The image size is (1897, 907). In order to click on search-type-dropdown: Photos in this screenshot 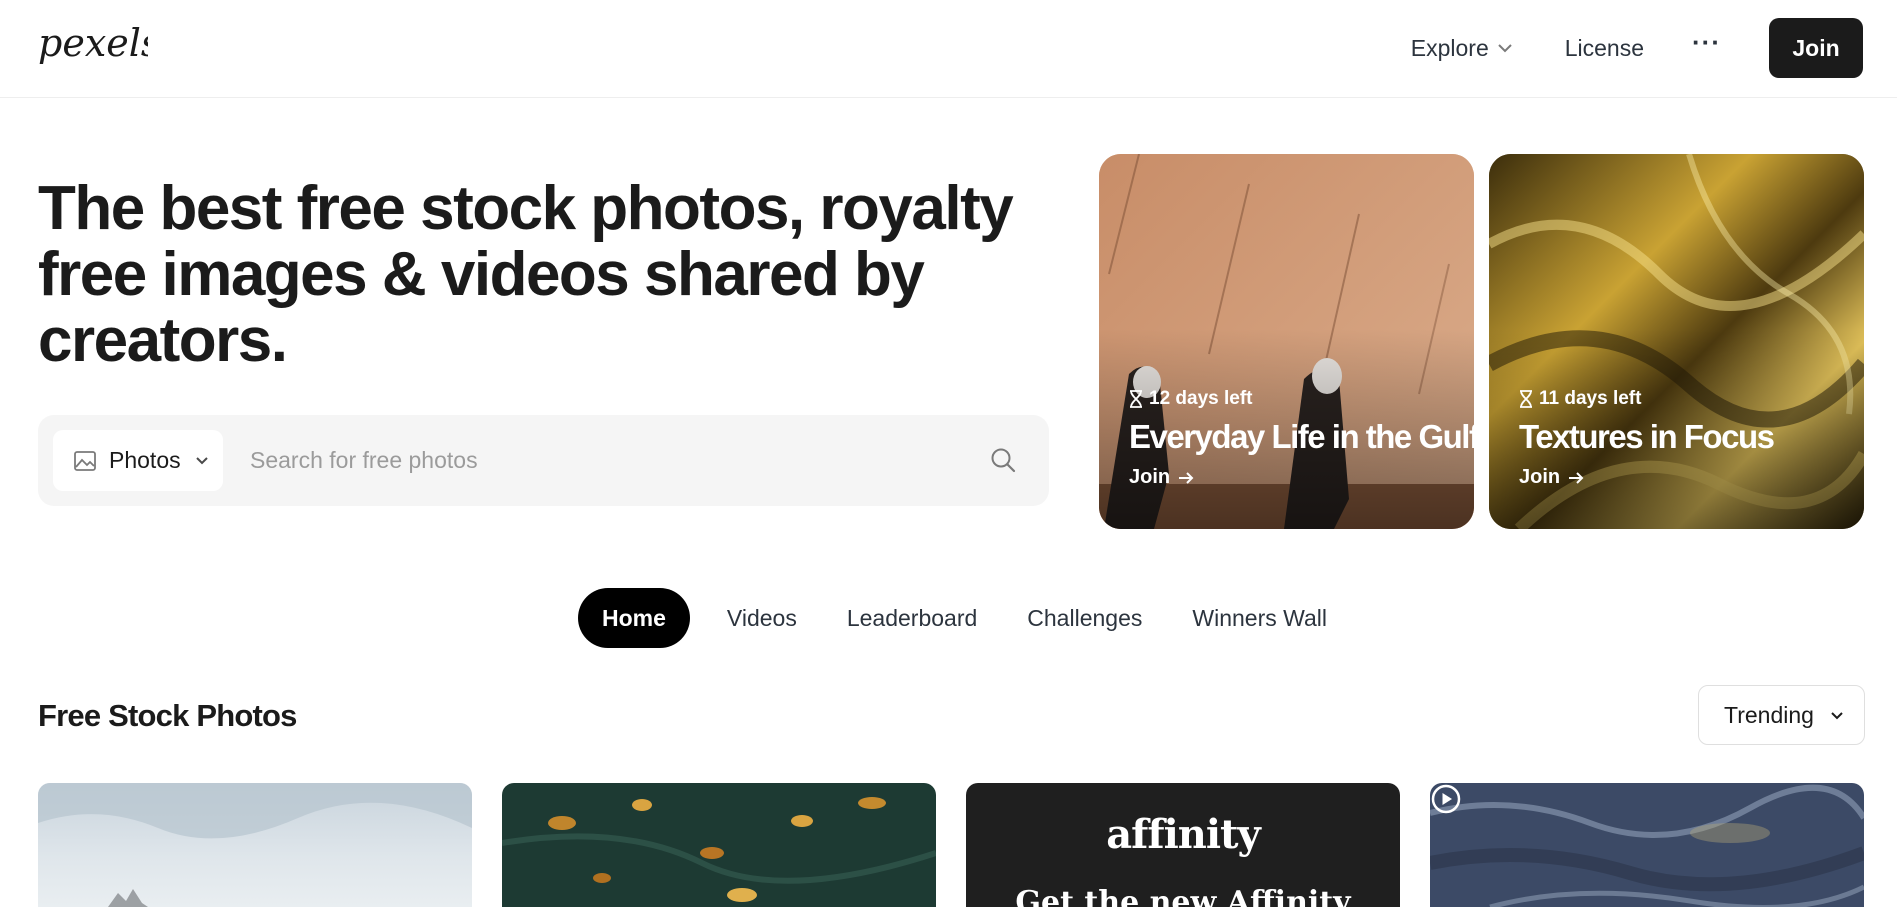, I will do `click(138, 460)`.